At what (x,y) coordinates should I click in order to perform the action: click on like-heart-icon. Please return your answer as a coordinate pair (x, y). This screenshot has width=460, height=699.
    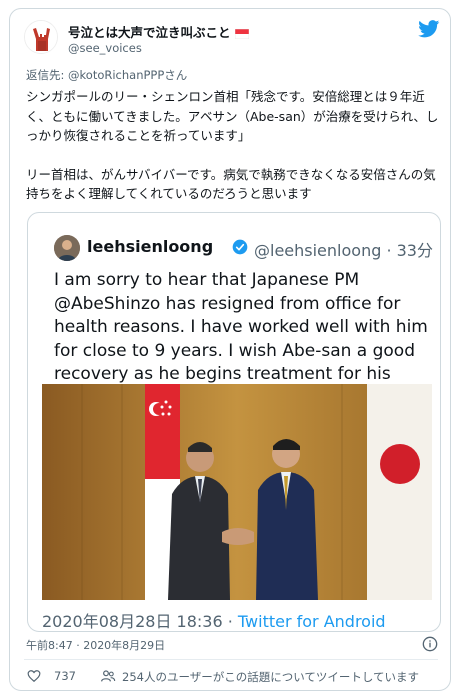
    Looking at the image, I should click on (34, 676).